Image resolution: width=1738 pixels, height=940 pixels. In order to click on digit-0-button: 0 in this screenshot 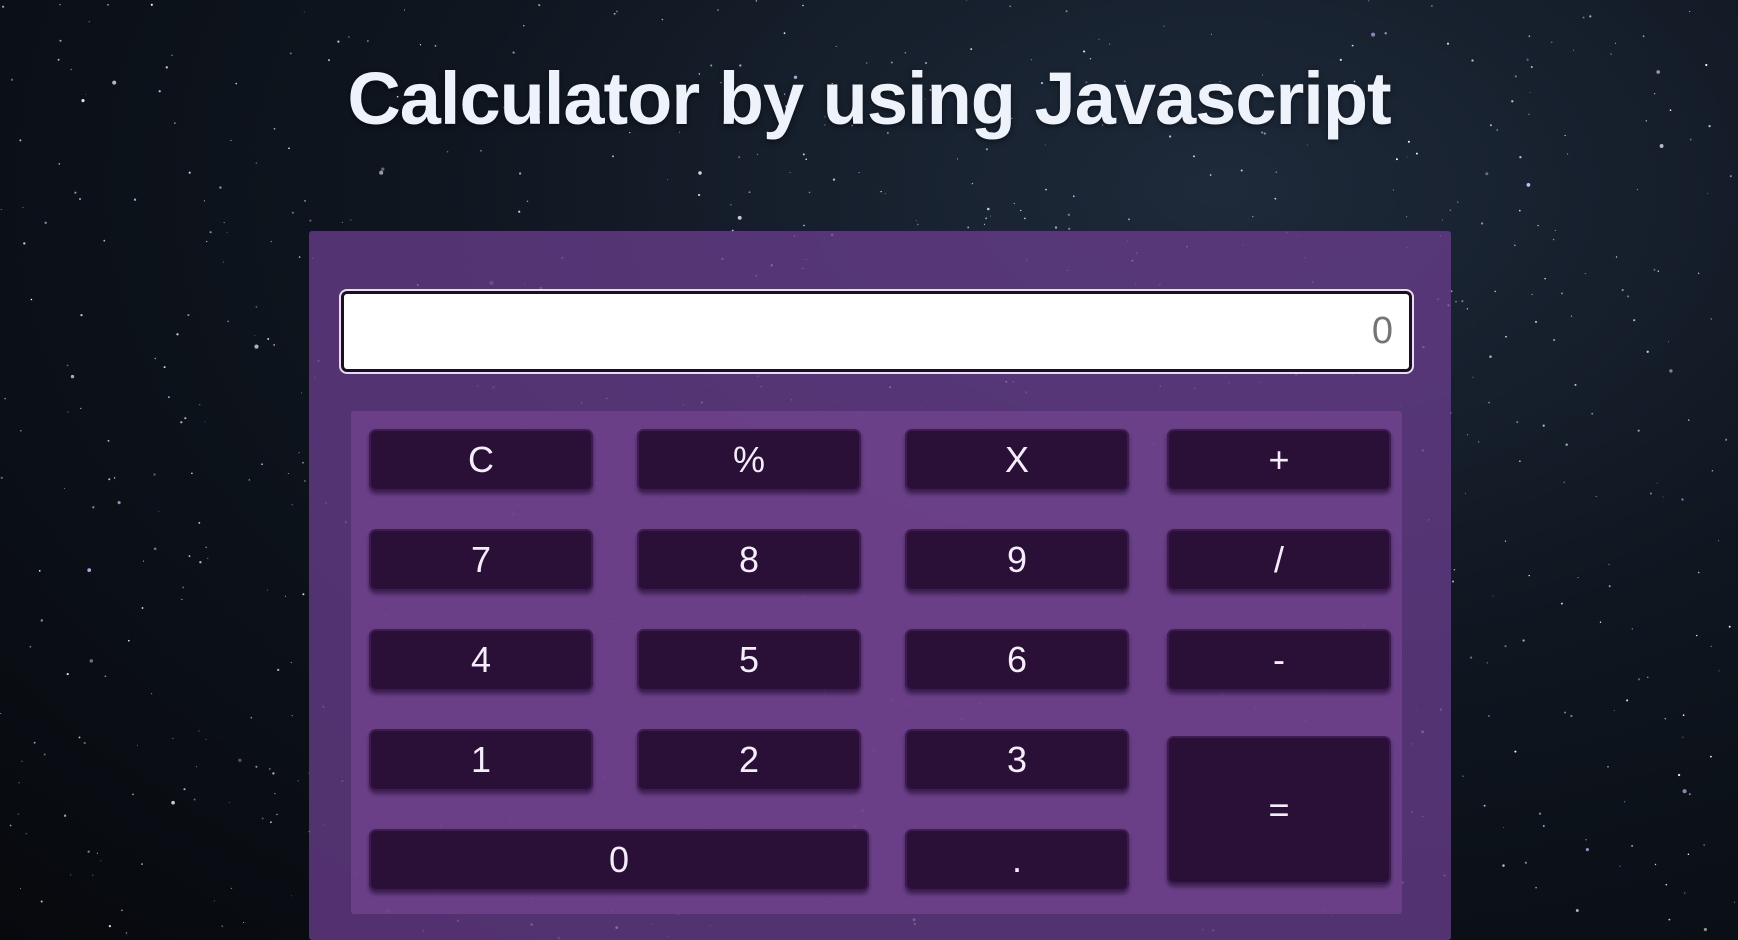, I will do `click(619, 860)`.